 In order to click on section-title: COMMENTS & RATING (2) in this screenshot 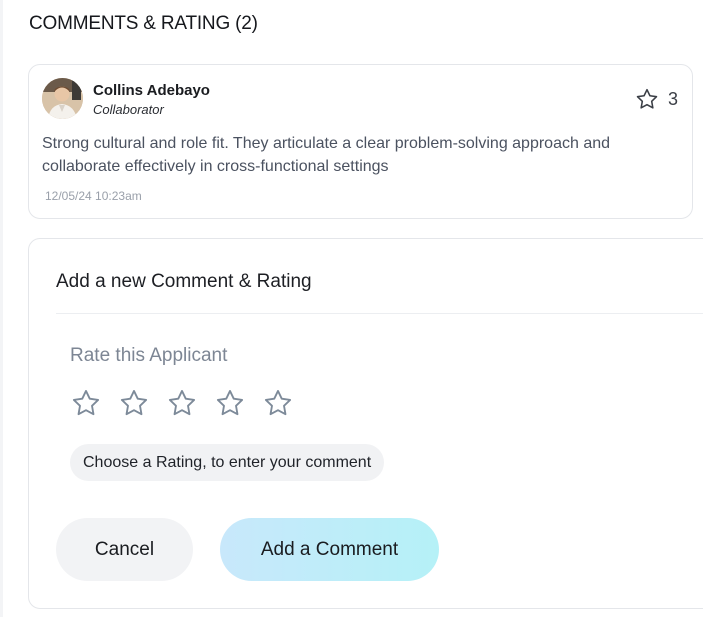, I will do `click(143, 23)`.